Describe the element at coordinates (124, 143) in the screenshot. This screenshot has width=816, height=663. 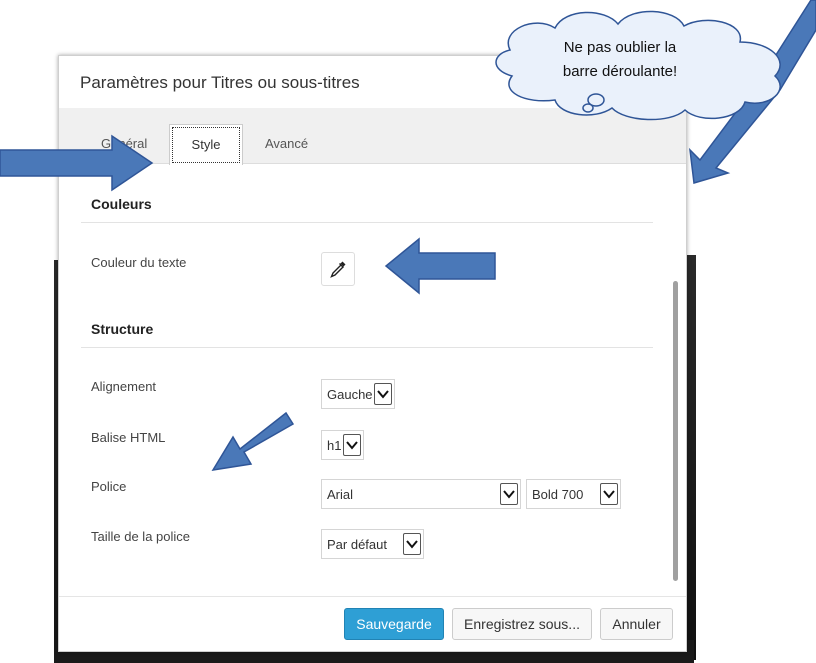
I see `tab-general: Général` at that location.